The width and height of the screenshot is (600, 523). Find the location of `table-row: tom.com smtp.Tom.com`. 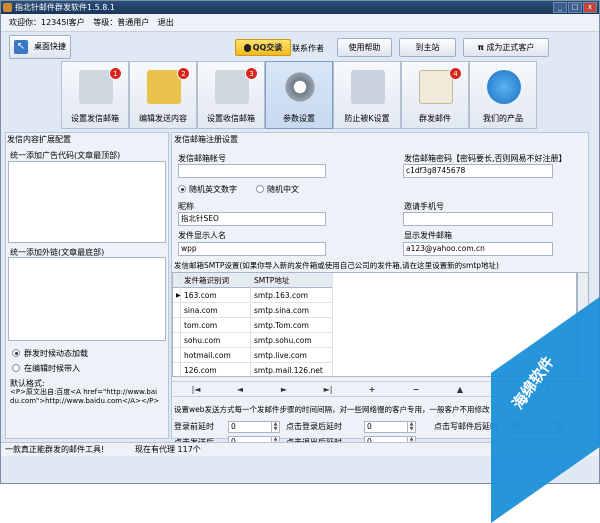

table-row: tom.com smtp.Tom.com is located at coordinates (253, 325).